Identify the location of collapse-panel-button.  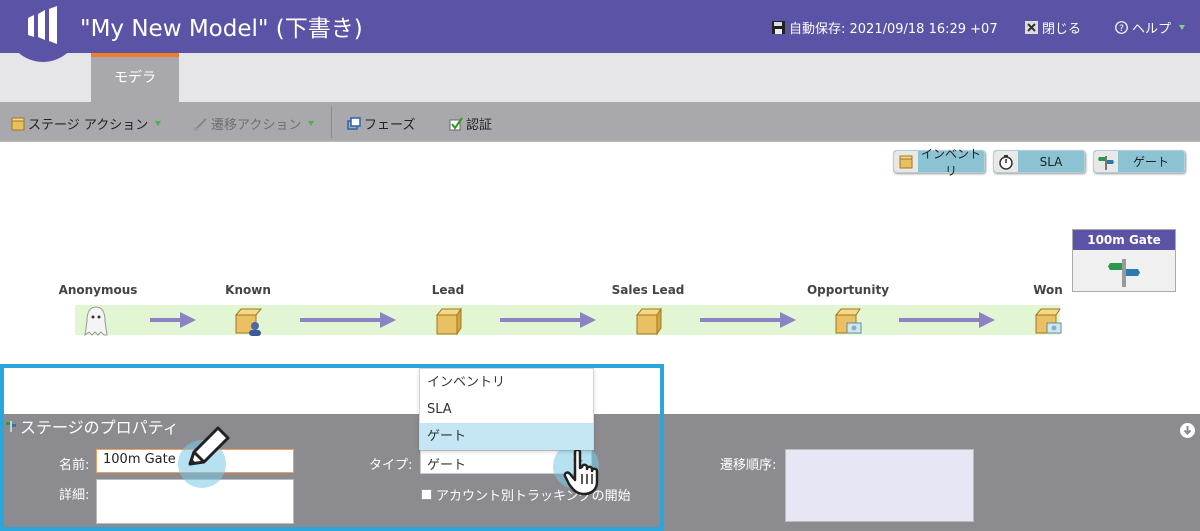
(1187, 430).